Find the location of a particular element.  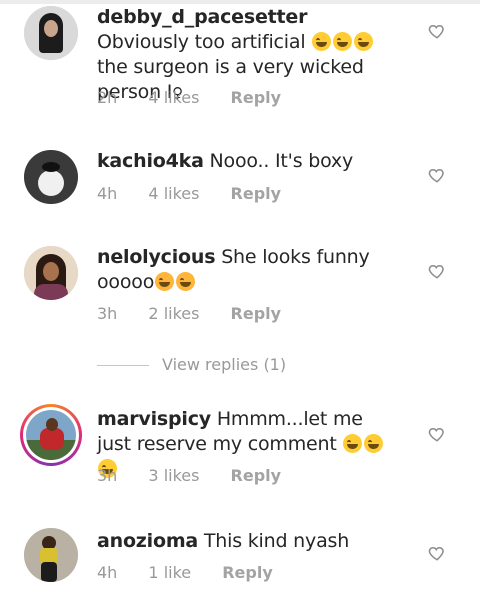

comment-time: 2h is located at coordinates (107, 97).